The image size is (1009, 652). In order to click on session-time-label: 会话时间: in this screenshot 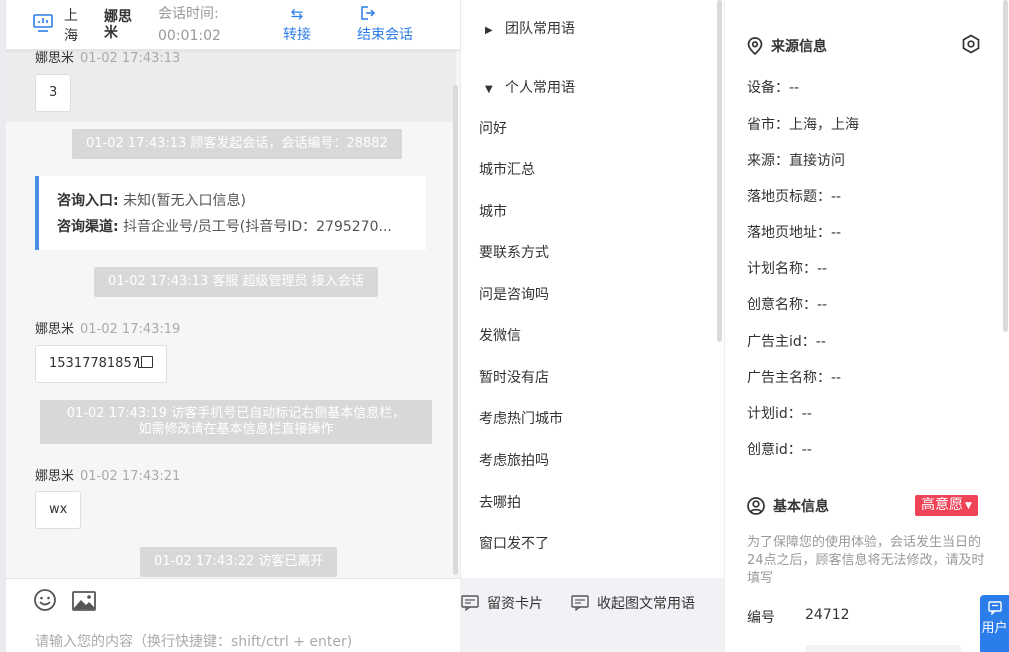, I will do `click(188, 14)`.